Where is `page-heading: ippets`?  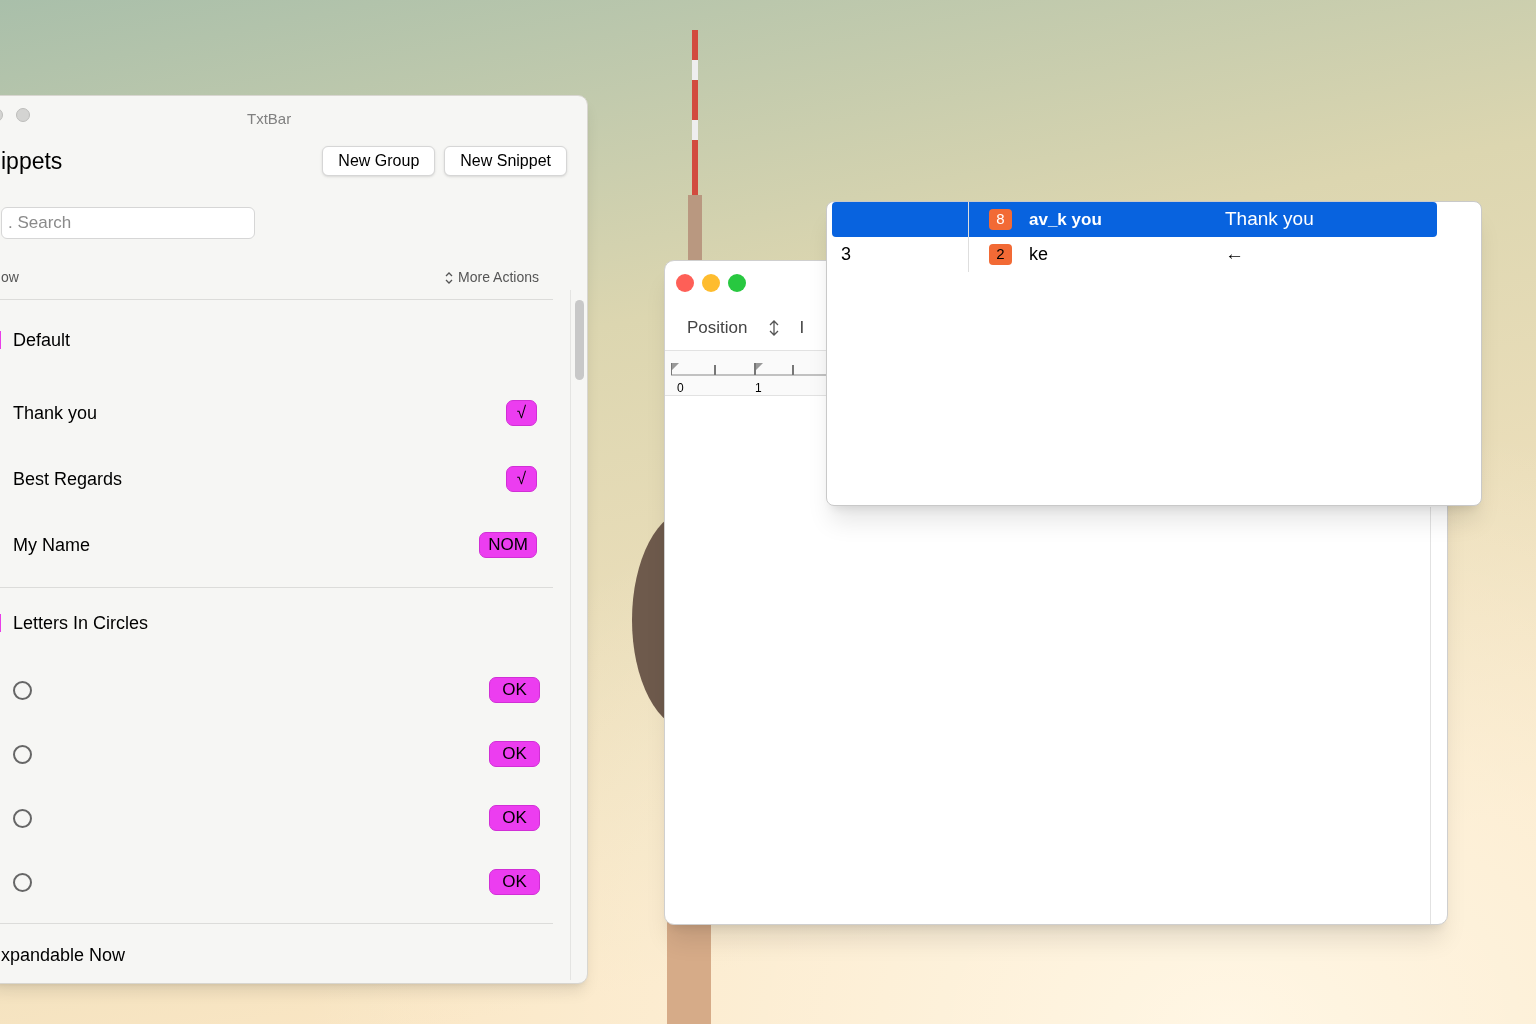
page-heading: ippets is located at coordinates (32, 161).